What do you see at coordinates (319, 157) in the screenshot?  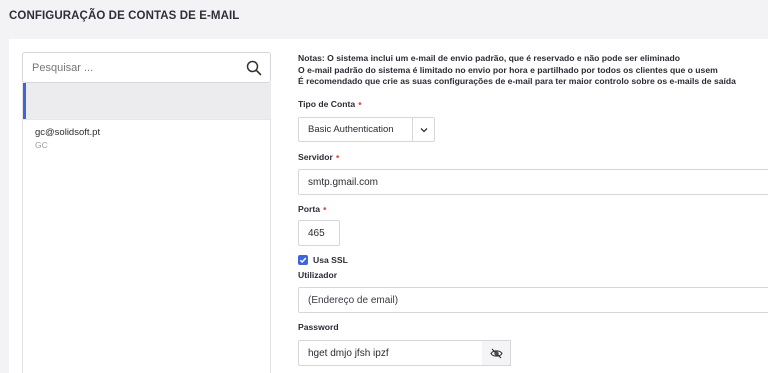 I see `servidor-label: Servidor •` at bounding box center [319, 157].